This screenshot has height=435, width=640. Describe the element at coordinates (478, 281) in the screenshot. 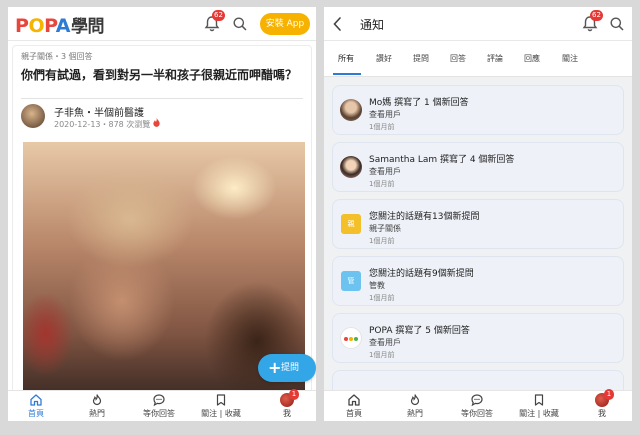

I see `notification-item: 管 您關注的話題有9個新提問 管教 1個月前` at that location.